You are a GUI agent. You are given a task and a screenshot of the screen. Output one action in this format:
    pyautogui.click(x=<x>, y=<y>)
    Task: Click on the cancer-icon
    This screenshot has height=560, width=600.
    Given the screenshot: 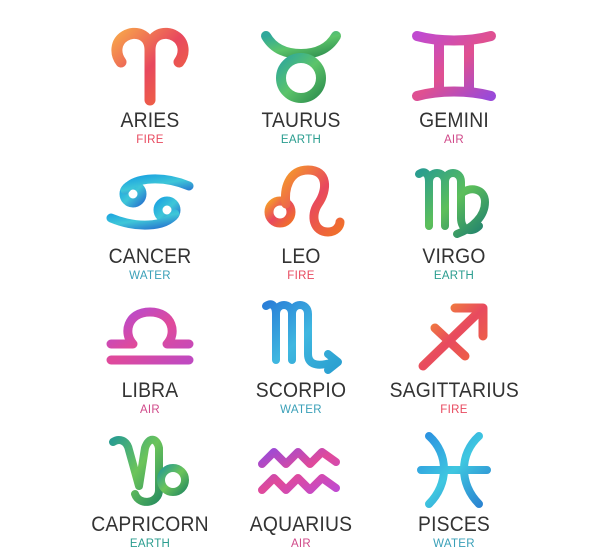 What is the action you would take?
    pyautogui.click(x=150, y=202)
    